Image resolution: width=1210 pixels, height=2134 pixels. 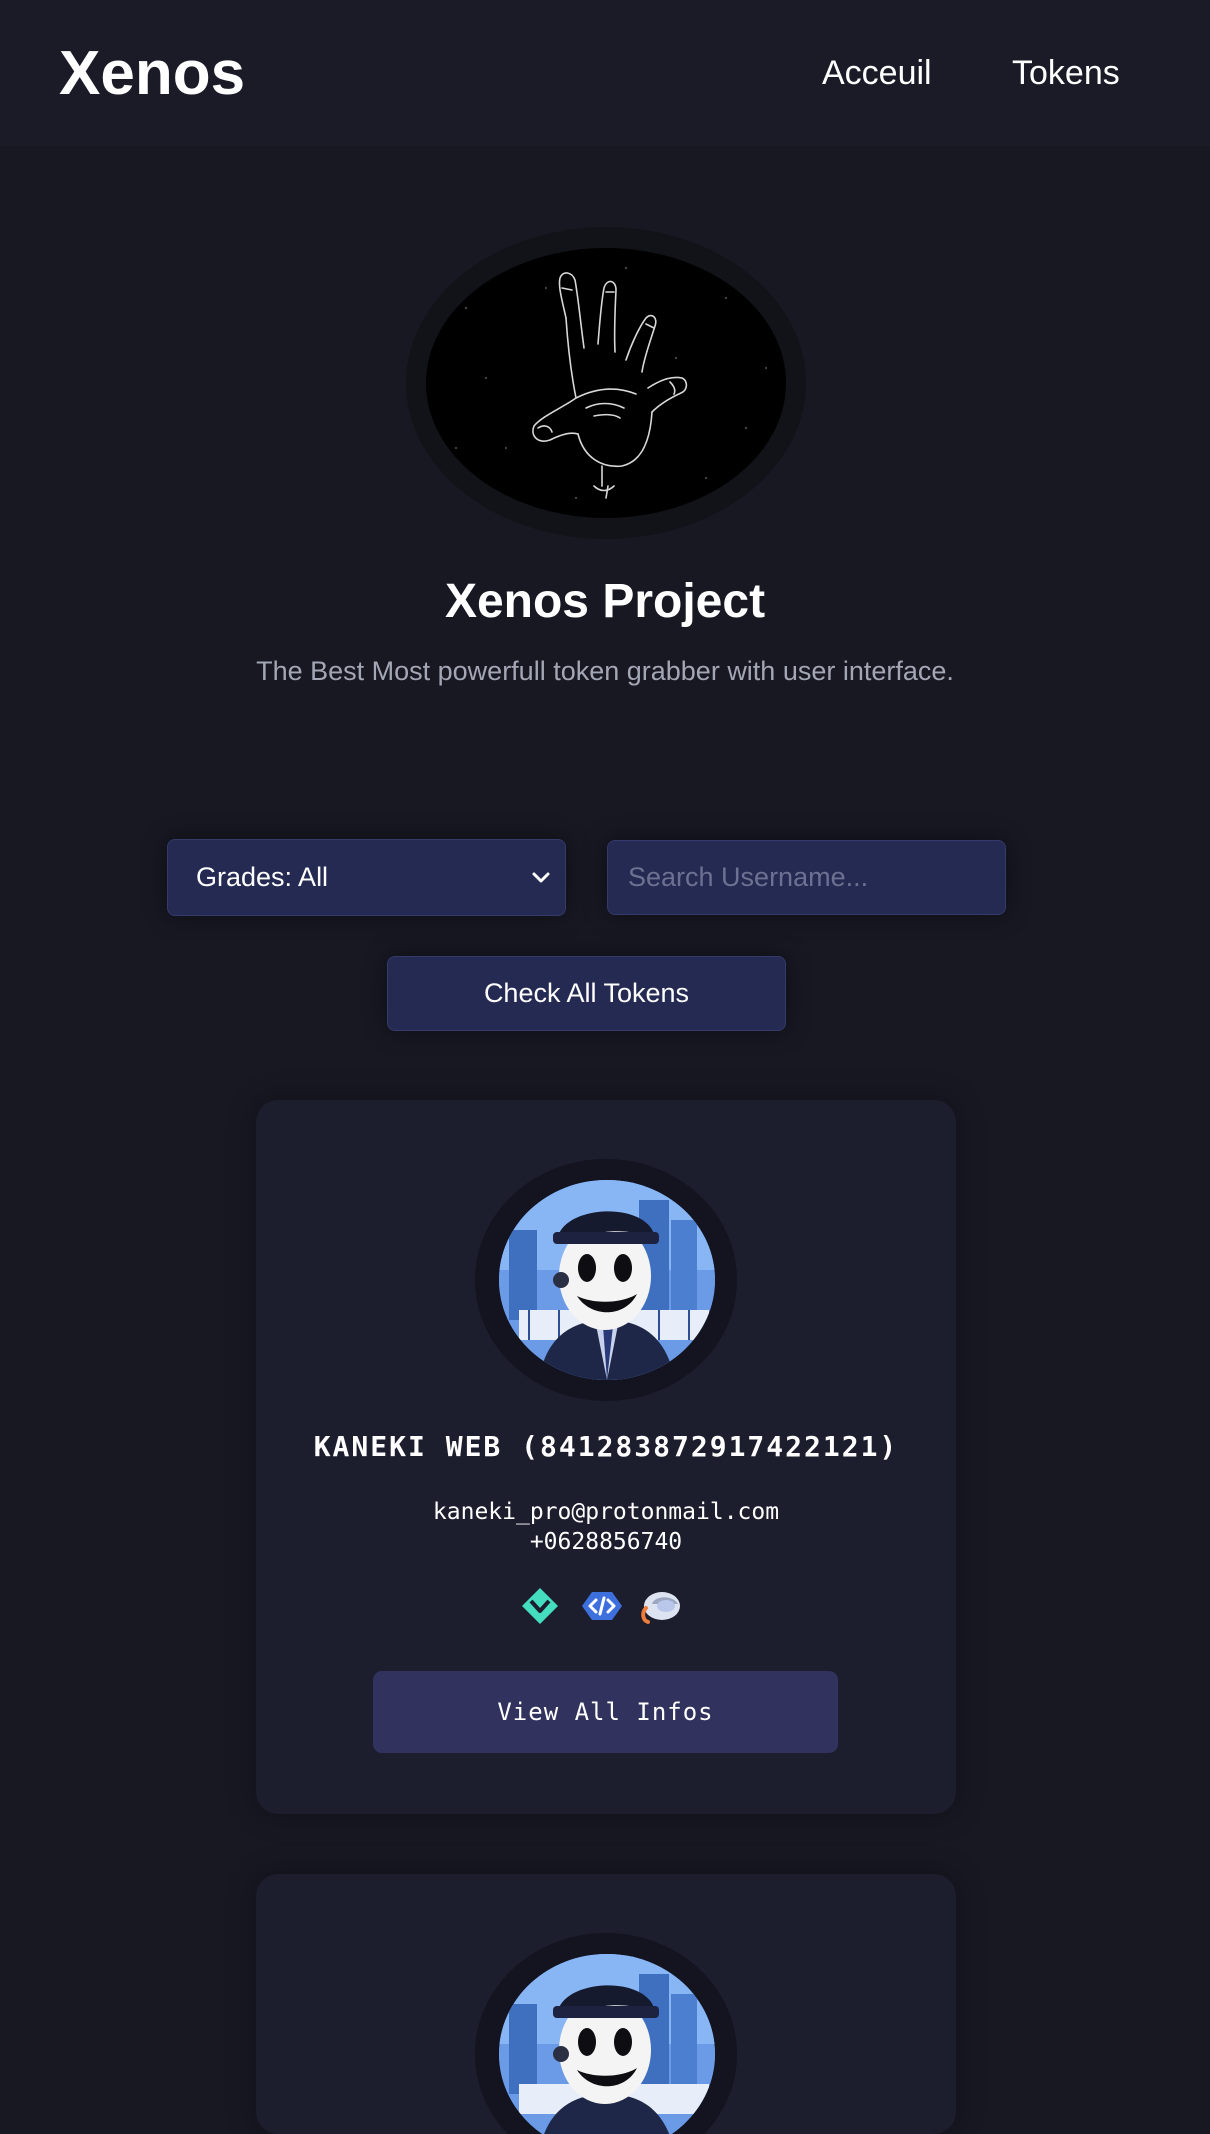 What do you see at coordinates (660, 1606) in the screenshot?
I see `nitro-helmet-icon` at bounding box center [660, 1606].